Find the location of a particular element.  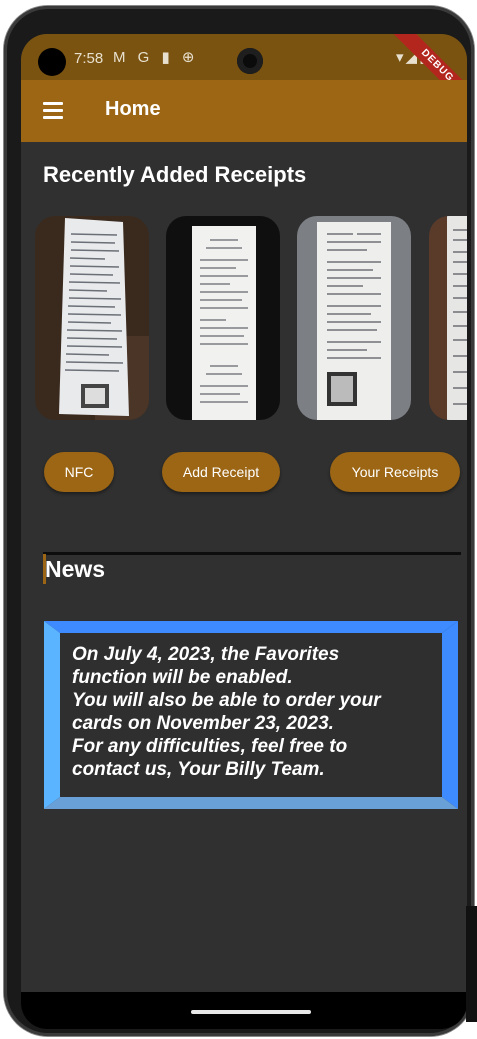

news-line: function will be enabled. is located at coordinates (182, 677).